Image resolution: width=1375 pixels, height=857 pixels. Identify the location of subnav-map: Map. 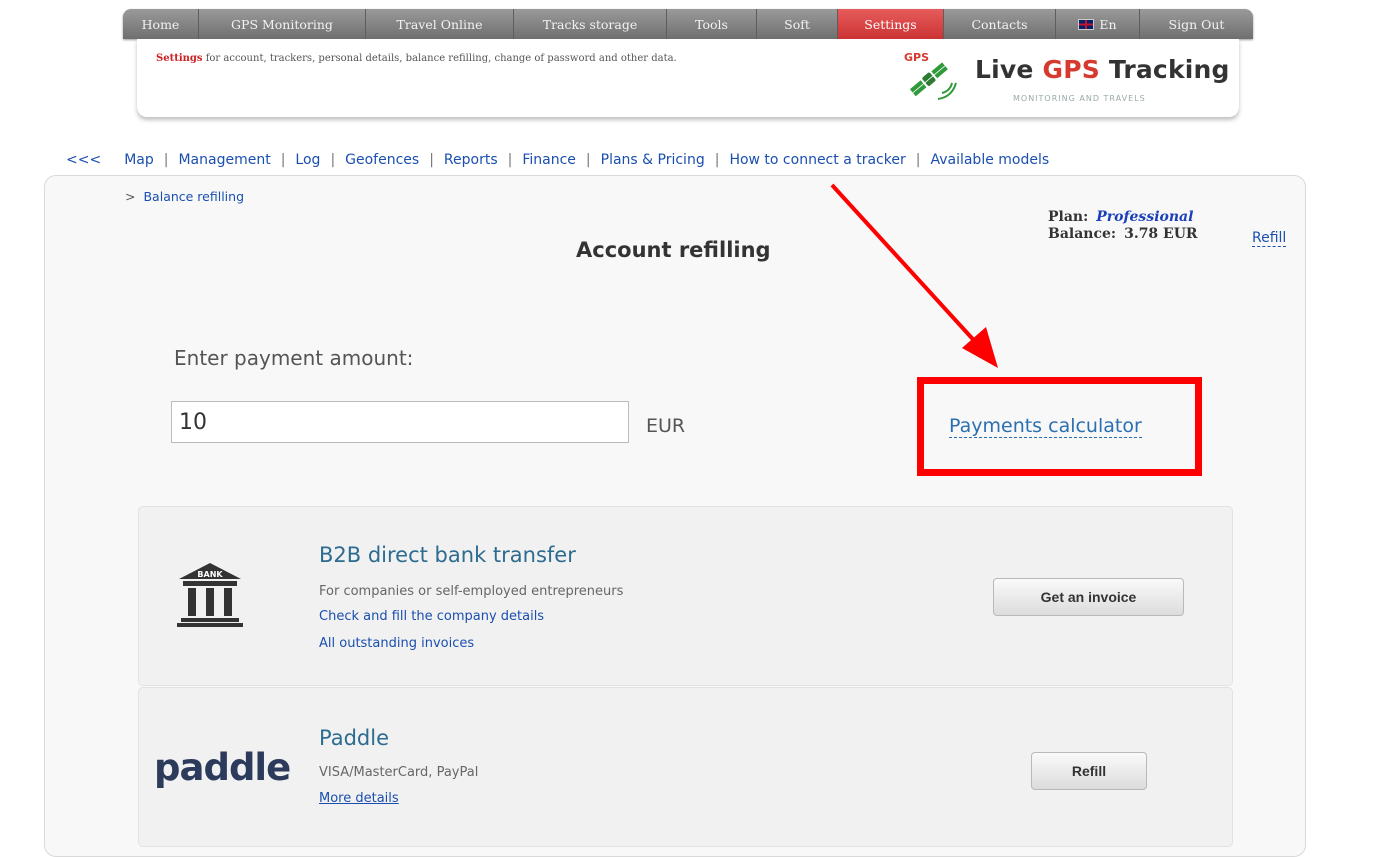
(139, 160).